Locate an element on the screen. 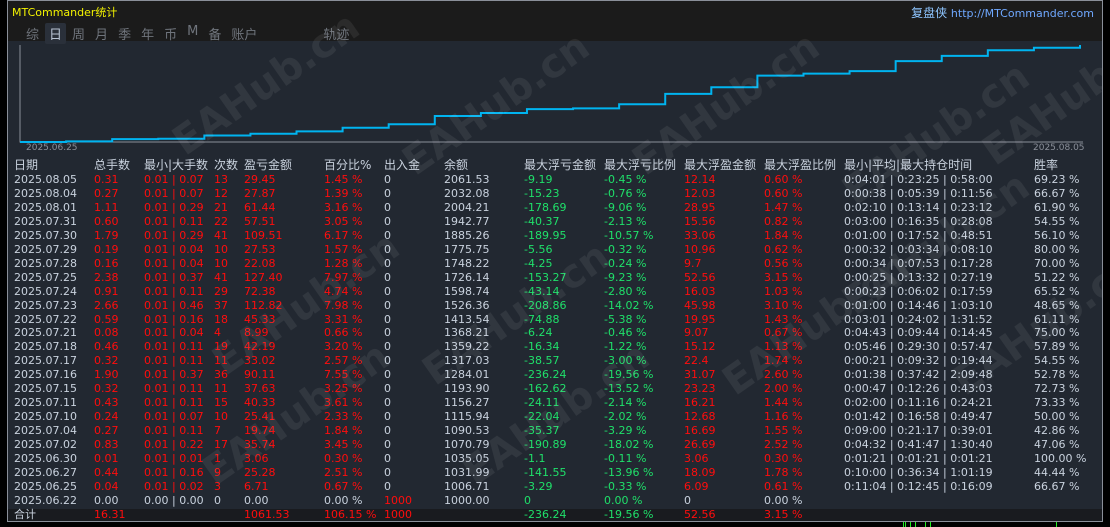 The image size is (1110, 527). table-cell: 3.10 % is located at coordinates (783, 305).